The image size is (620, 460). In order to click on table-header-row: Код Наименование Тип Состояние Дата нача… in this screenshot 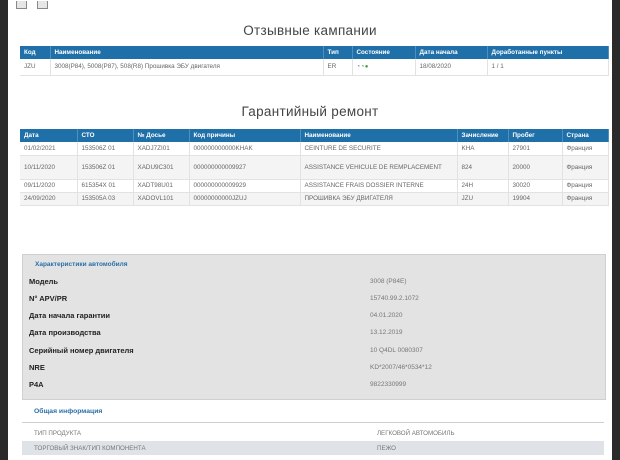, I will do `click(314, 52)`.